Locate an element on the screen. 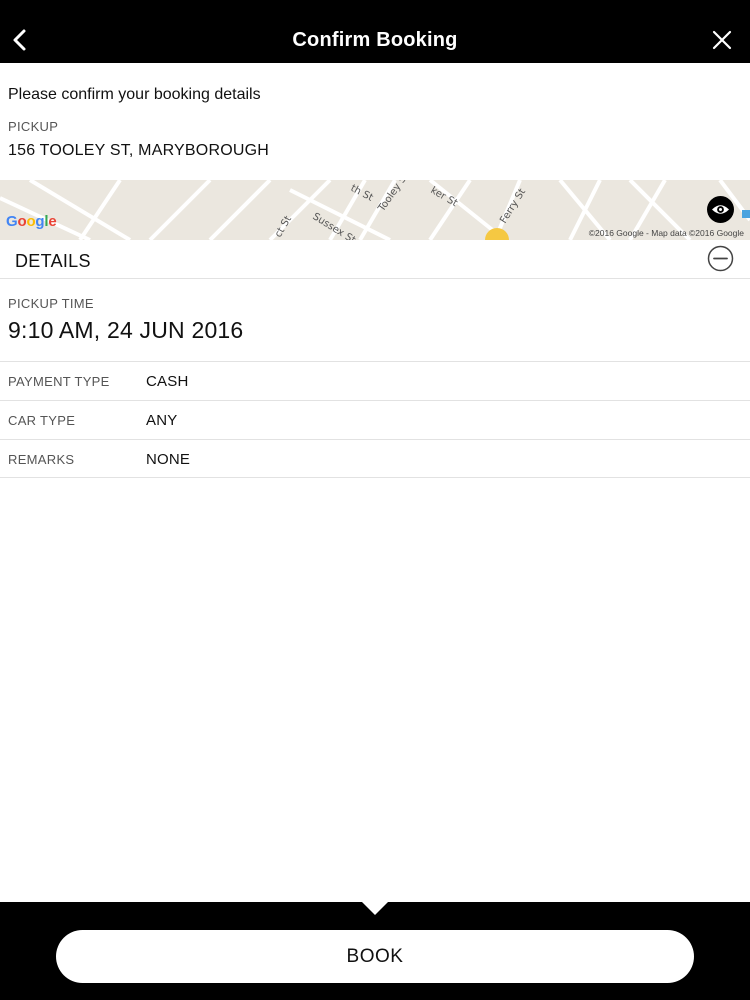 The width and height of the screenshot is (750, 1000). detail-label: CAR TYPE is located at coordinates (42, 420).